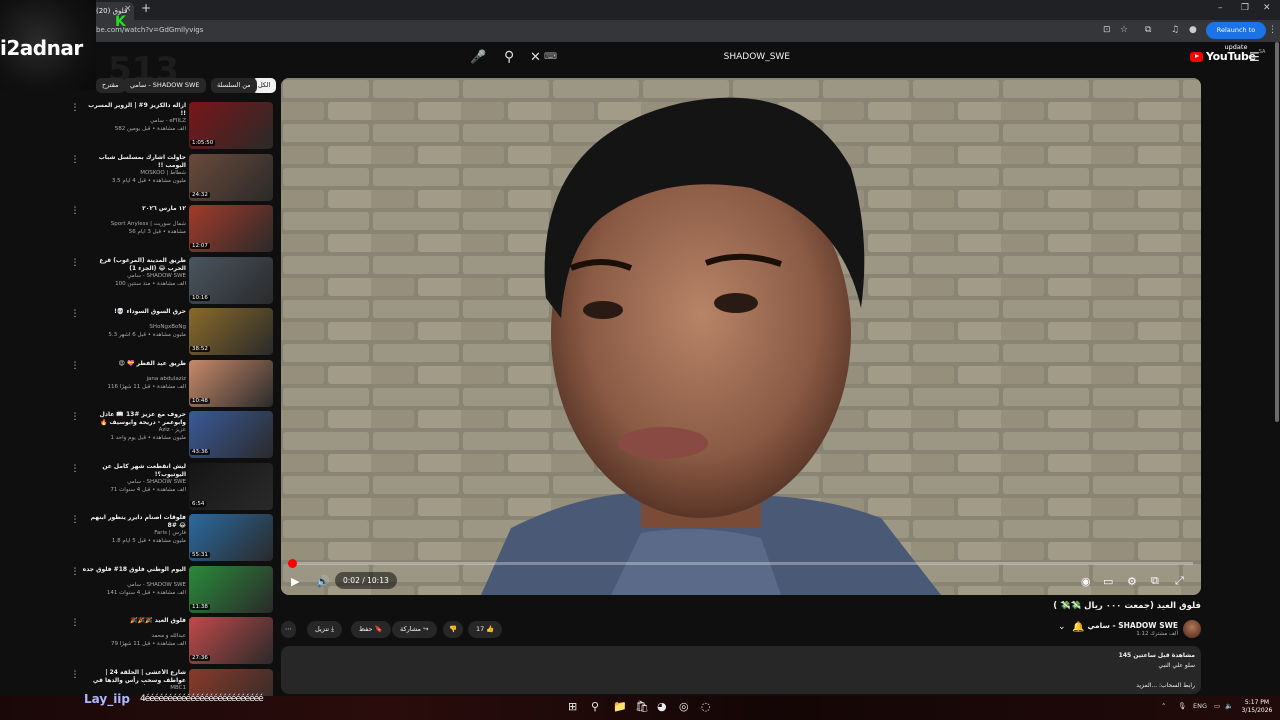 The height and width of the screenshot is (720, 1280). I want to click on language-indicator: ENG, so click(1200, 706).